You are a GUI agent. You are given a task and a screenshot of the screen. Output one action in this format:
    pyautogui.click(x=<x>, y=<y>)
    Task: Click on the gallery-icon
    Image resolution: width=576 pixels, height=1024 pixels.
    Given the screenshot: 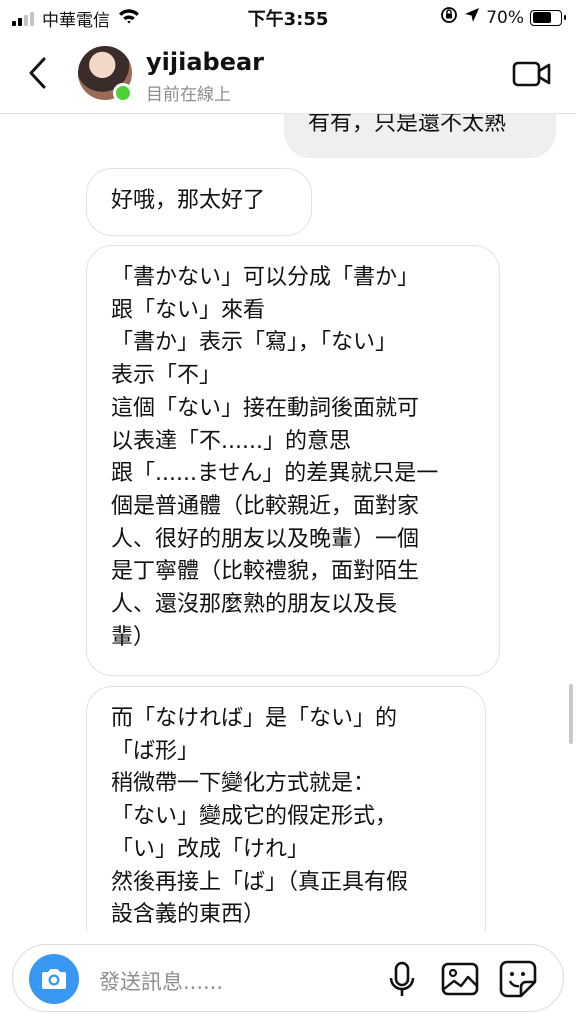 What is the action you would take?
    pyautogui.click(x=460, y=979)
    